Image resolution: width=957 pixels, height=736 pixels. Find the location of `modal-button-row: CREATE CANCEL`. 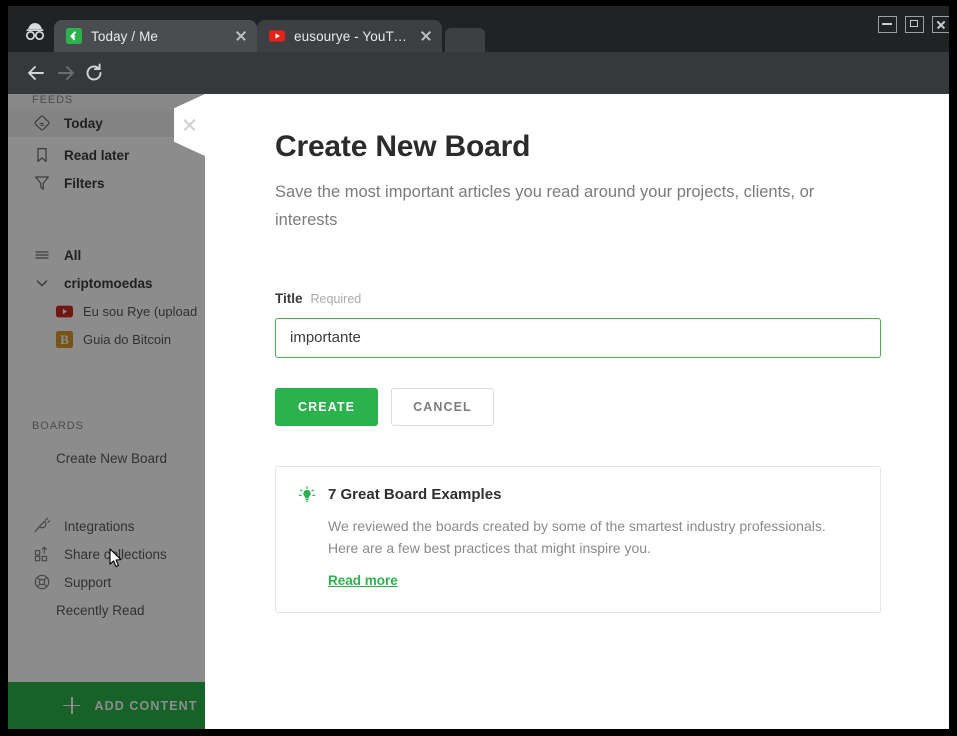

modal-button-row: CREATE CANCEL is located at coordinates (585, 406).